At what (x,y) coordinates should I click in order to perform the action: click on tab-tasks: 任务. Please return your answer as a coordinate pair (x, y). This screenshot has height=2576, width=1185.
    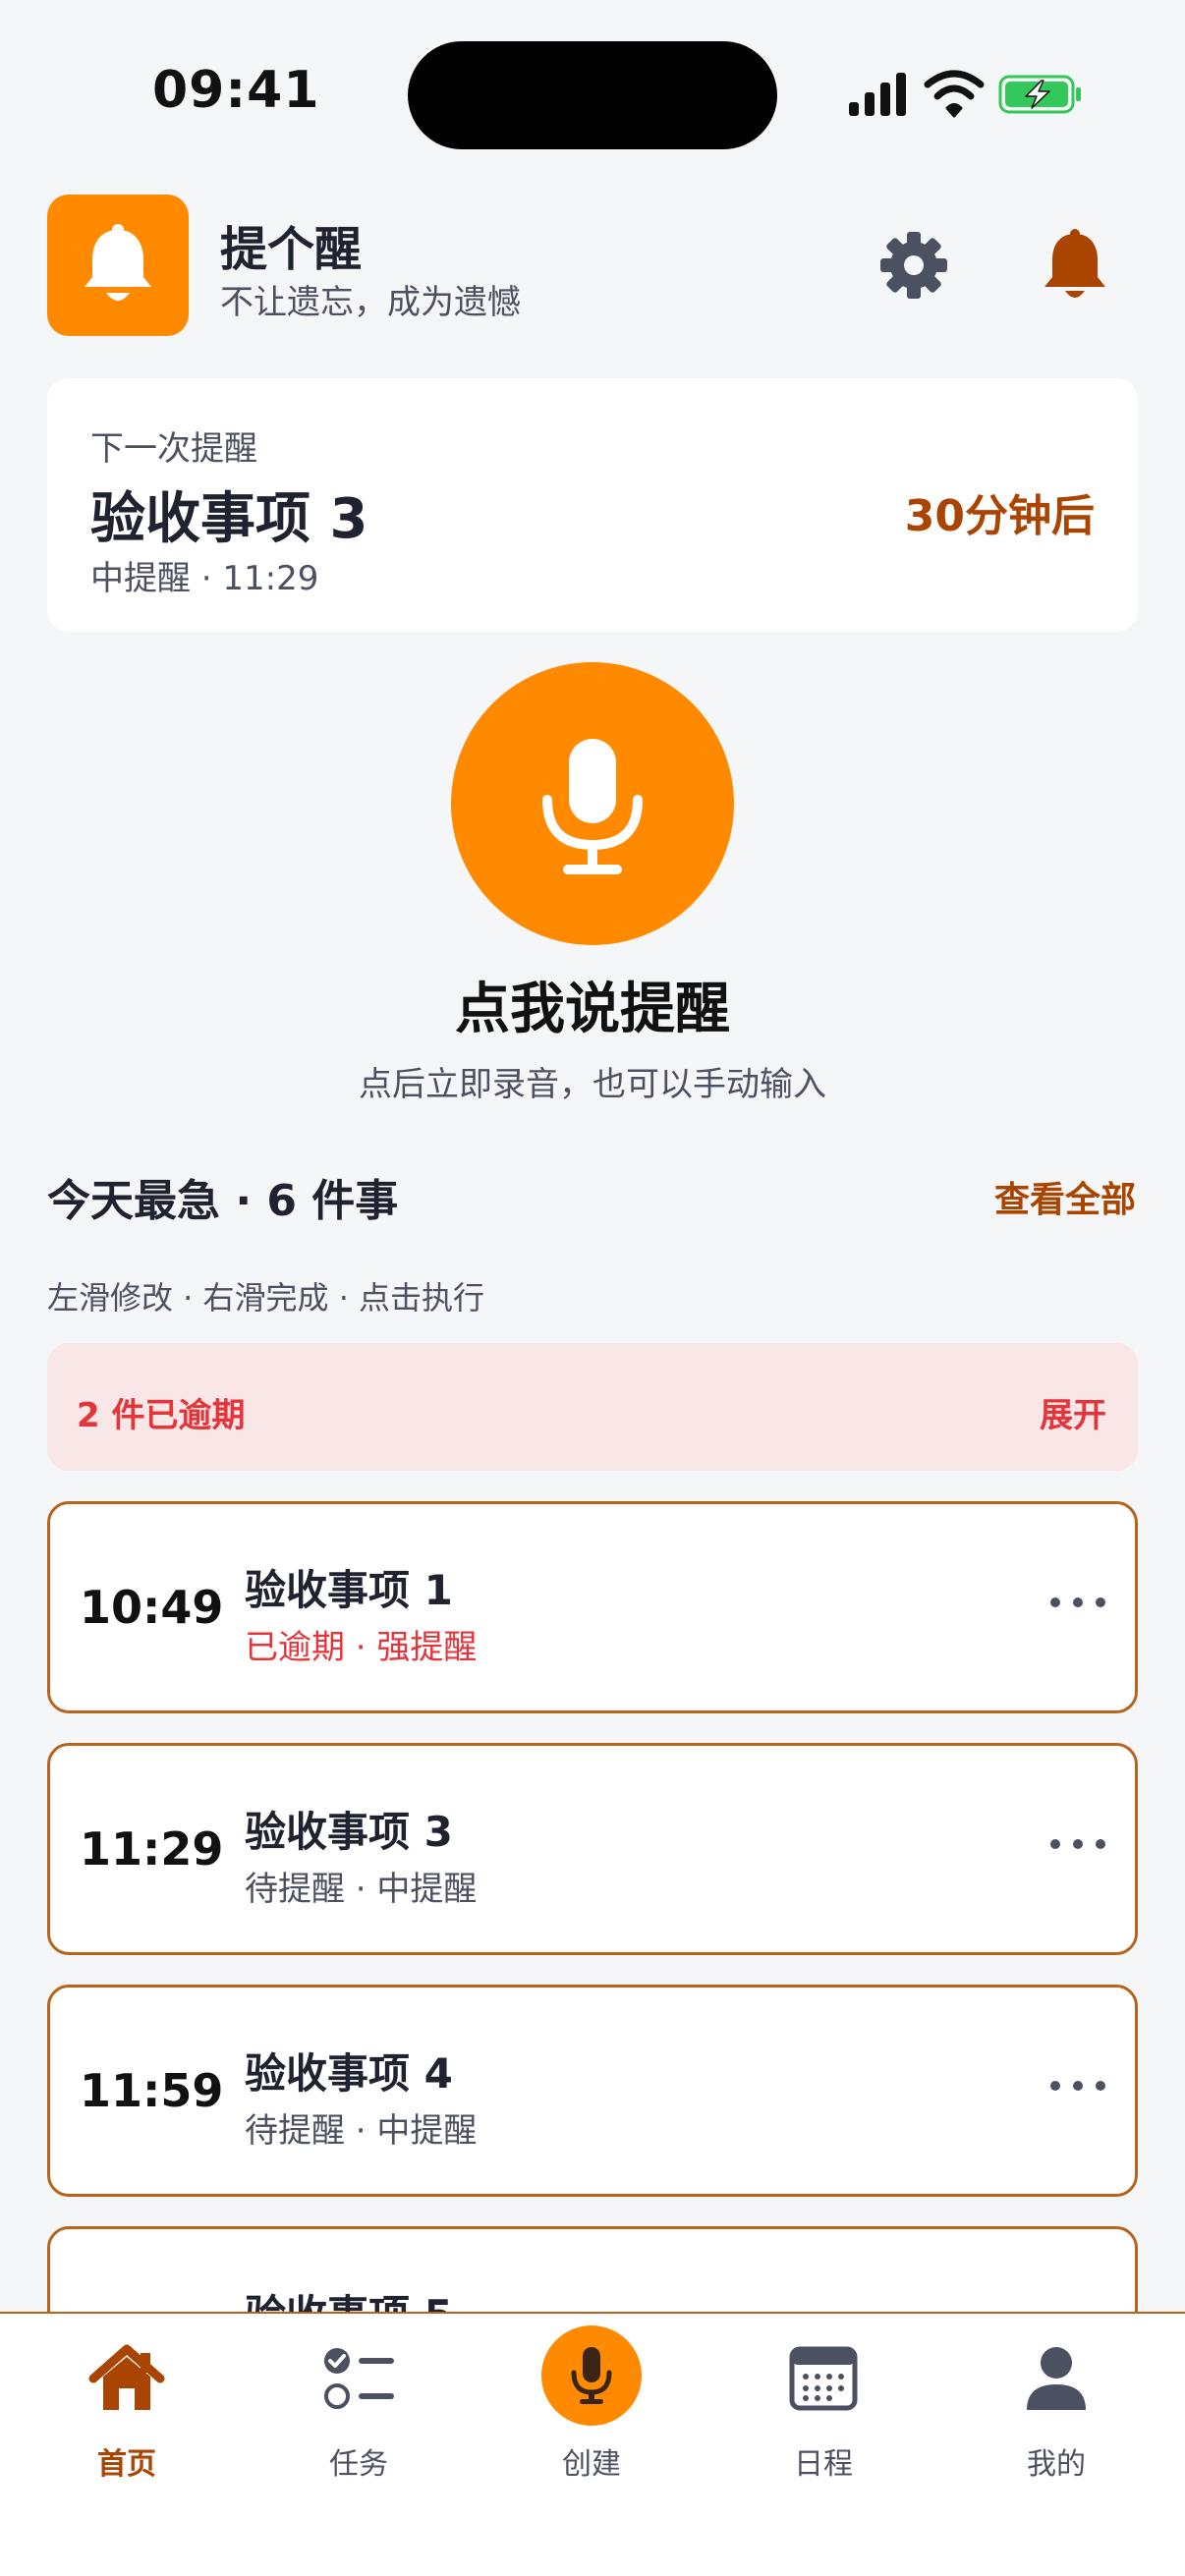
    Looking at the image, I should click on (358, 2412).